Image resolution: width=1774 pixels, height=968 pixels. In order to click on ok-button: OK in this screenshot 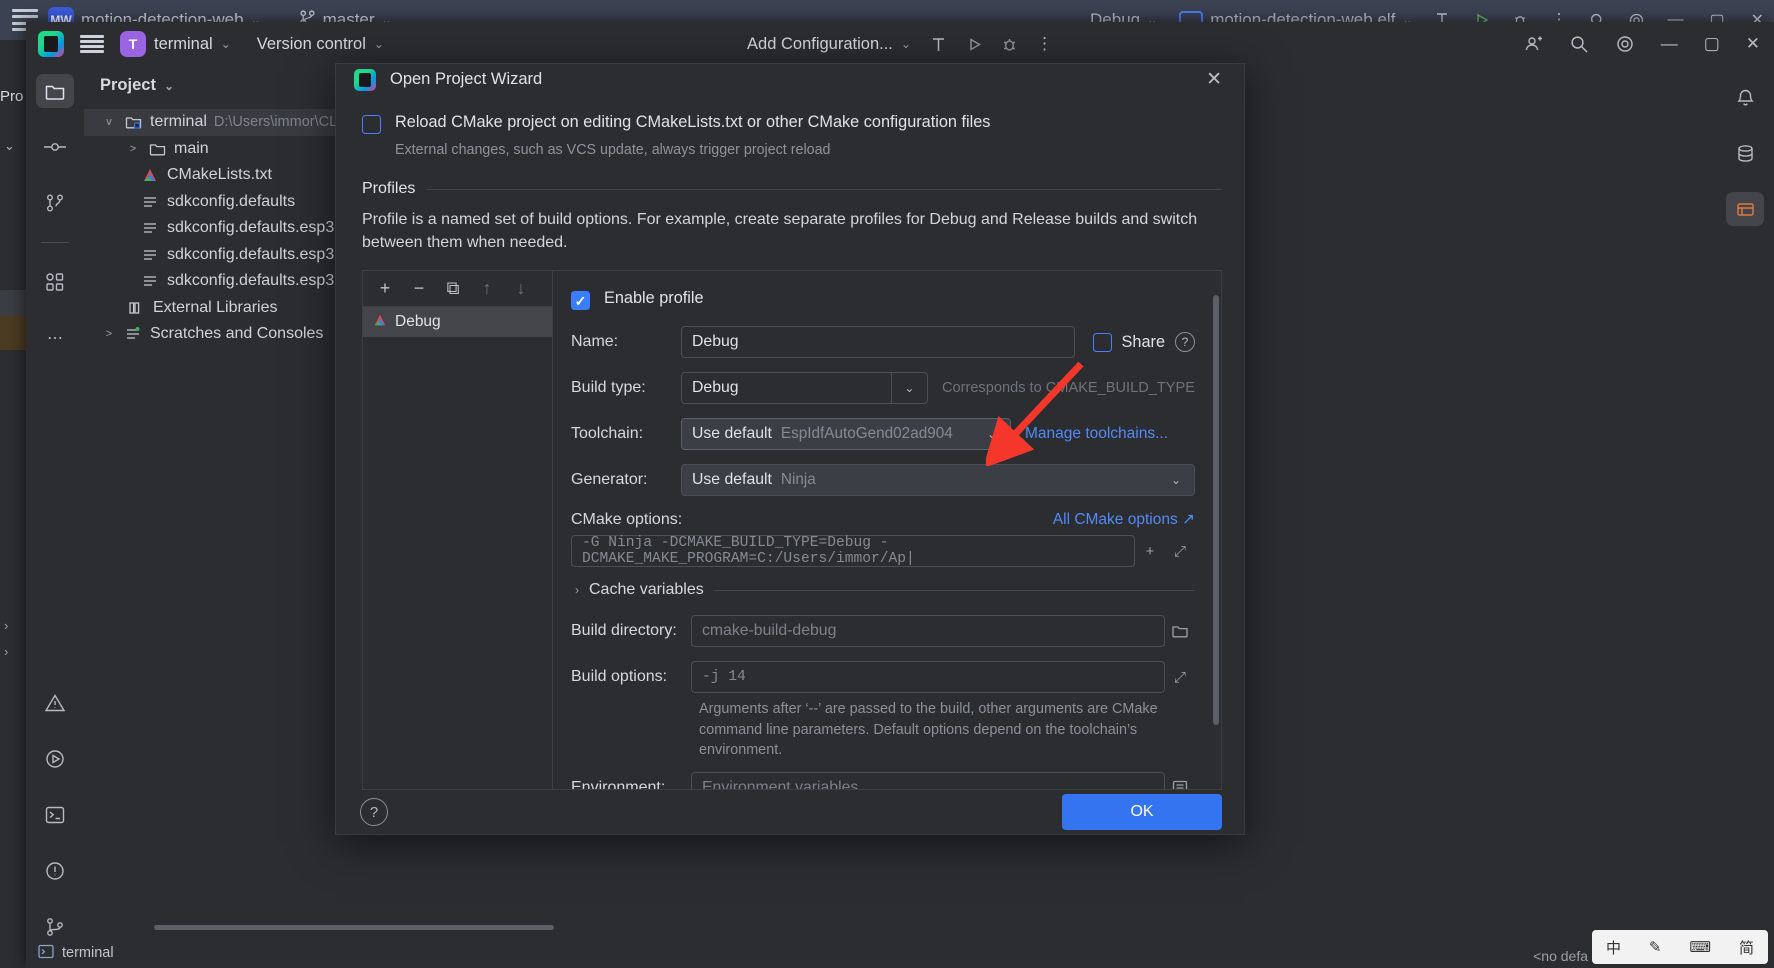, I will do `click(1142, 812)`.